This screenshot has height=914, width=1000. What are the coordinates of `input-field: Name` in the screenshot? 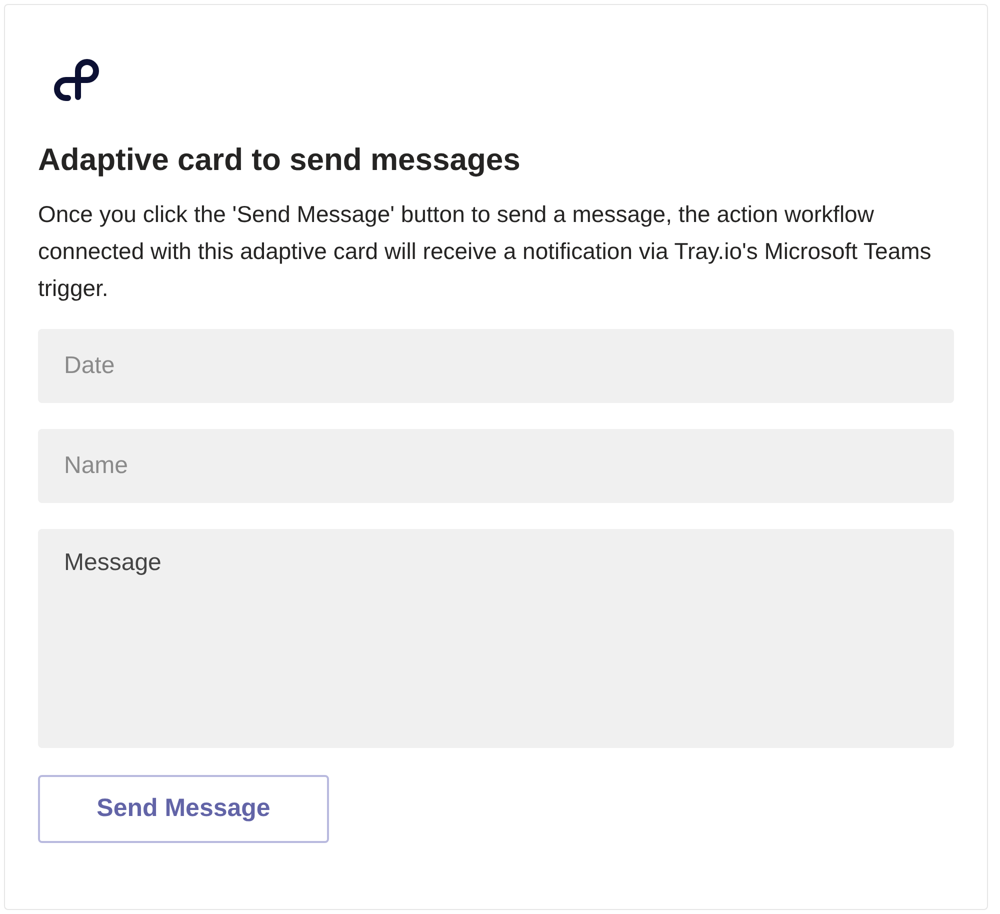 It's located at (496, 465).